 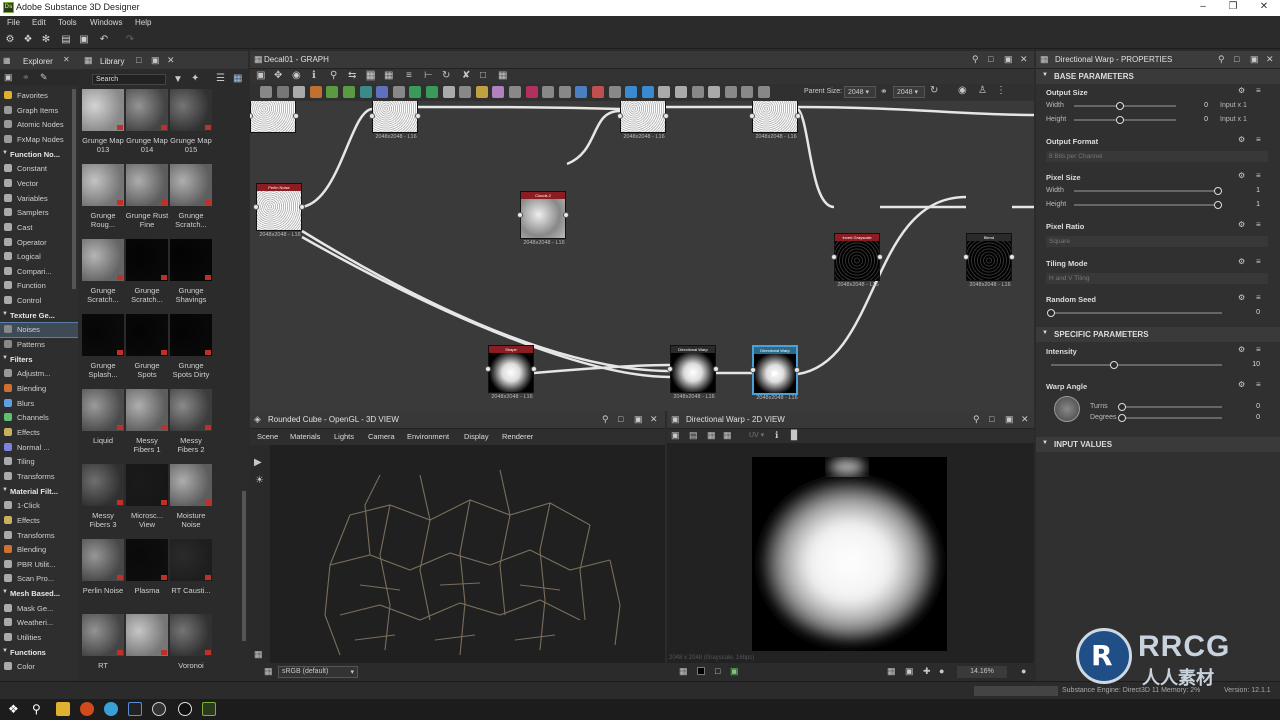 I want to click on tree-item: Blurs, so click(x=39, y=404).